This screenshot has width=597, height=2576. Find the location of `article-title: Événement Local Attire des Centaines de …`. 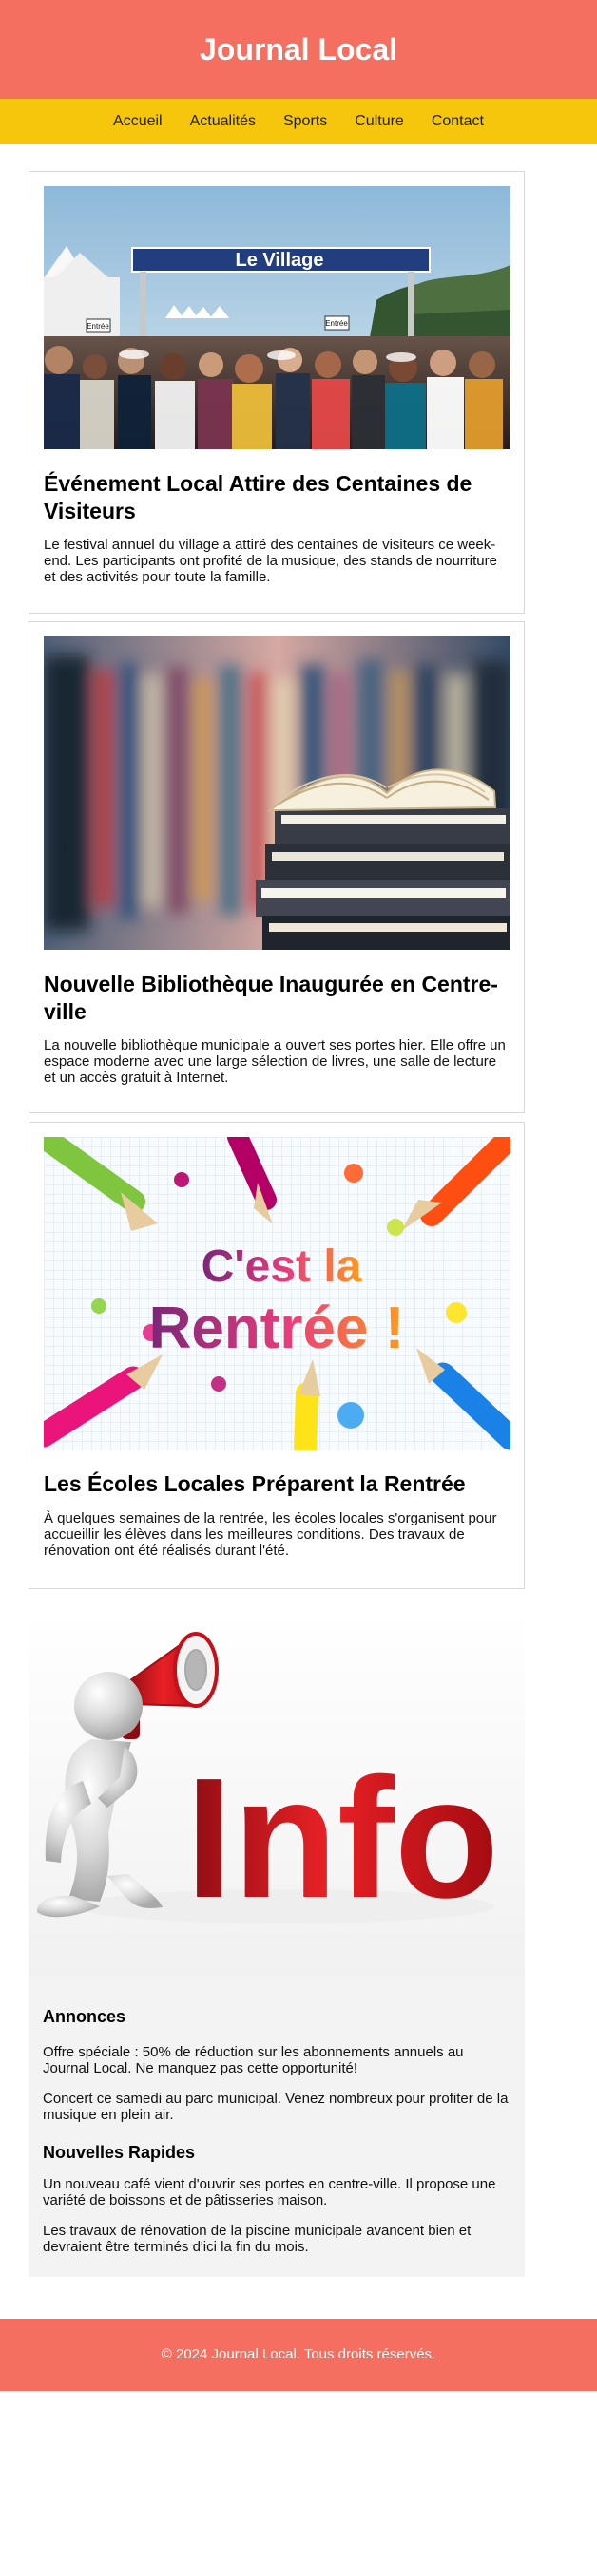

article-title: Événement Local Attire des Centaines de … is located at coordinates (258, 497).